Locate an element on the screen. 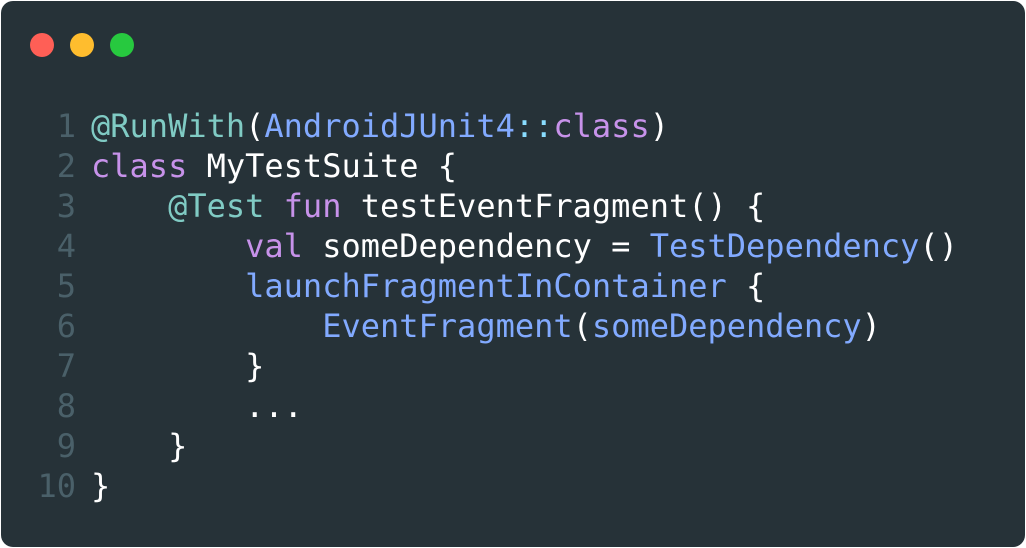 The height and width of the screenshot is (548, 1026). line-number: 4 is located at coordinates (66, 246).